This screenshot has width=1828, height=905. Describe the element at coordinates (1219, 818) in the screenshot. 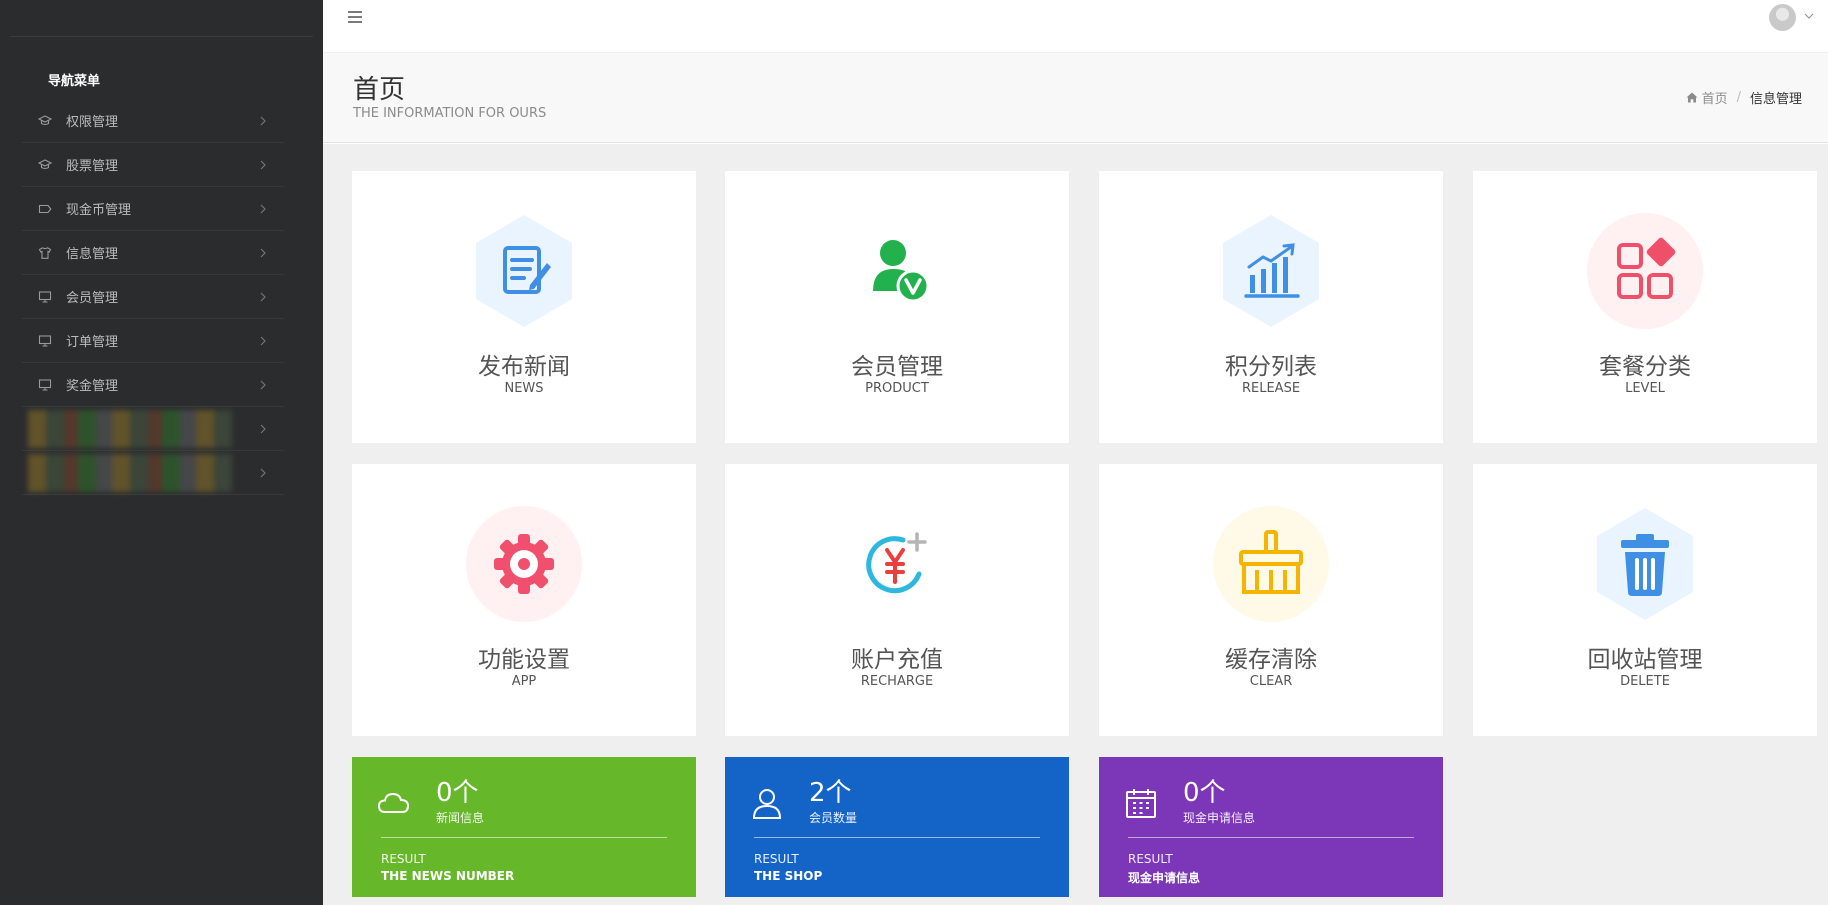

I see `stat-label: 现金申请信息` at that location.